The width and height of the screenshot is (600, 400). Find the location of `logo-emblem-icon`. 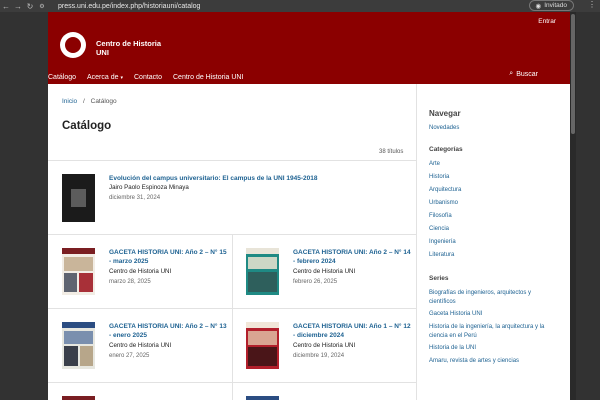

logo-emblem-icon is located at coordinates (73, 45).